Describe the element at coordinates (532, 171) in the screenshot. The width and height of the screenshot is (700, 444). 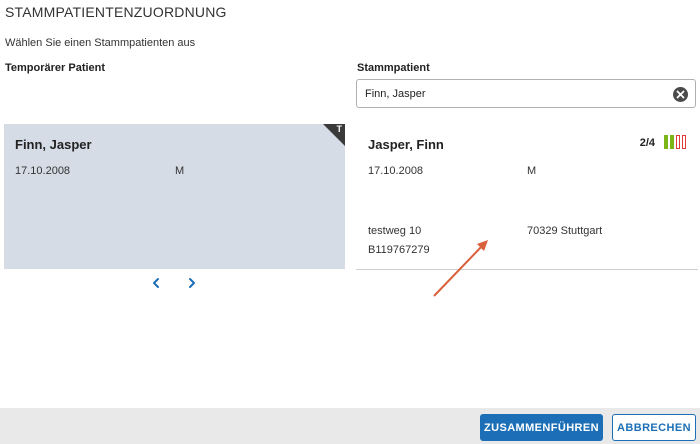
I see `master-patient-gender: M` at that location.